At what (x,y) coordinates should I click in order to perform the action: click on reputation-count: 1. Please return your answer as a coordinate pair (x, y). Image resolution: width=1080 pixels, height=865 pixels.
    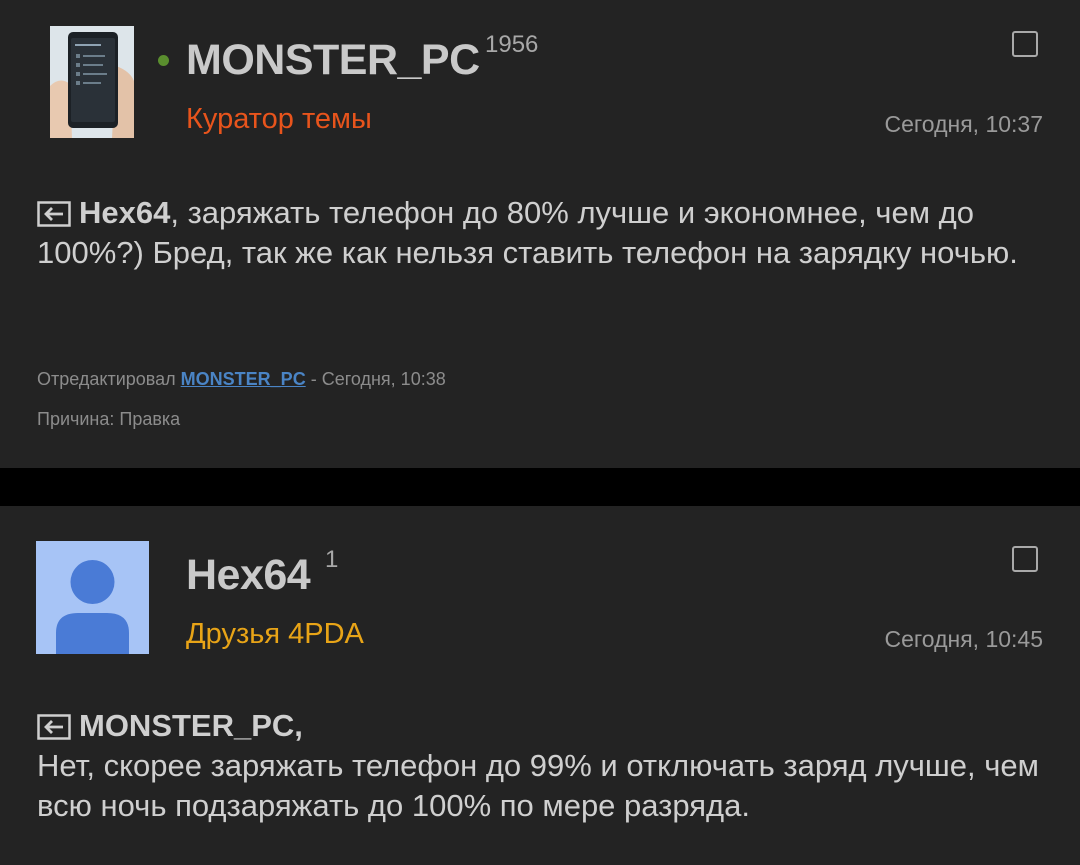
    Looking at the image, I should click on (331, 560).